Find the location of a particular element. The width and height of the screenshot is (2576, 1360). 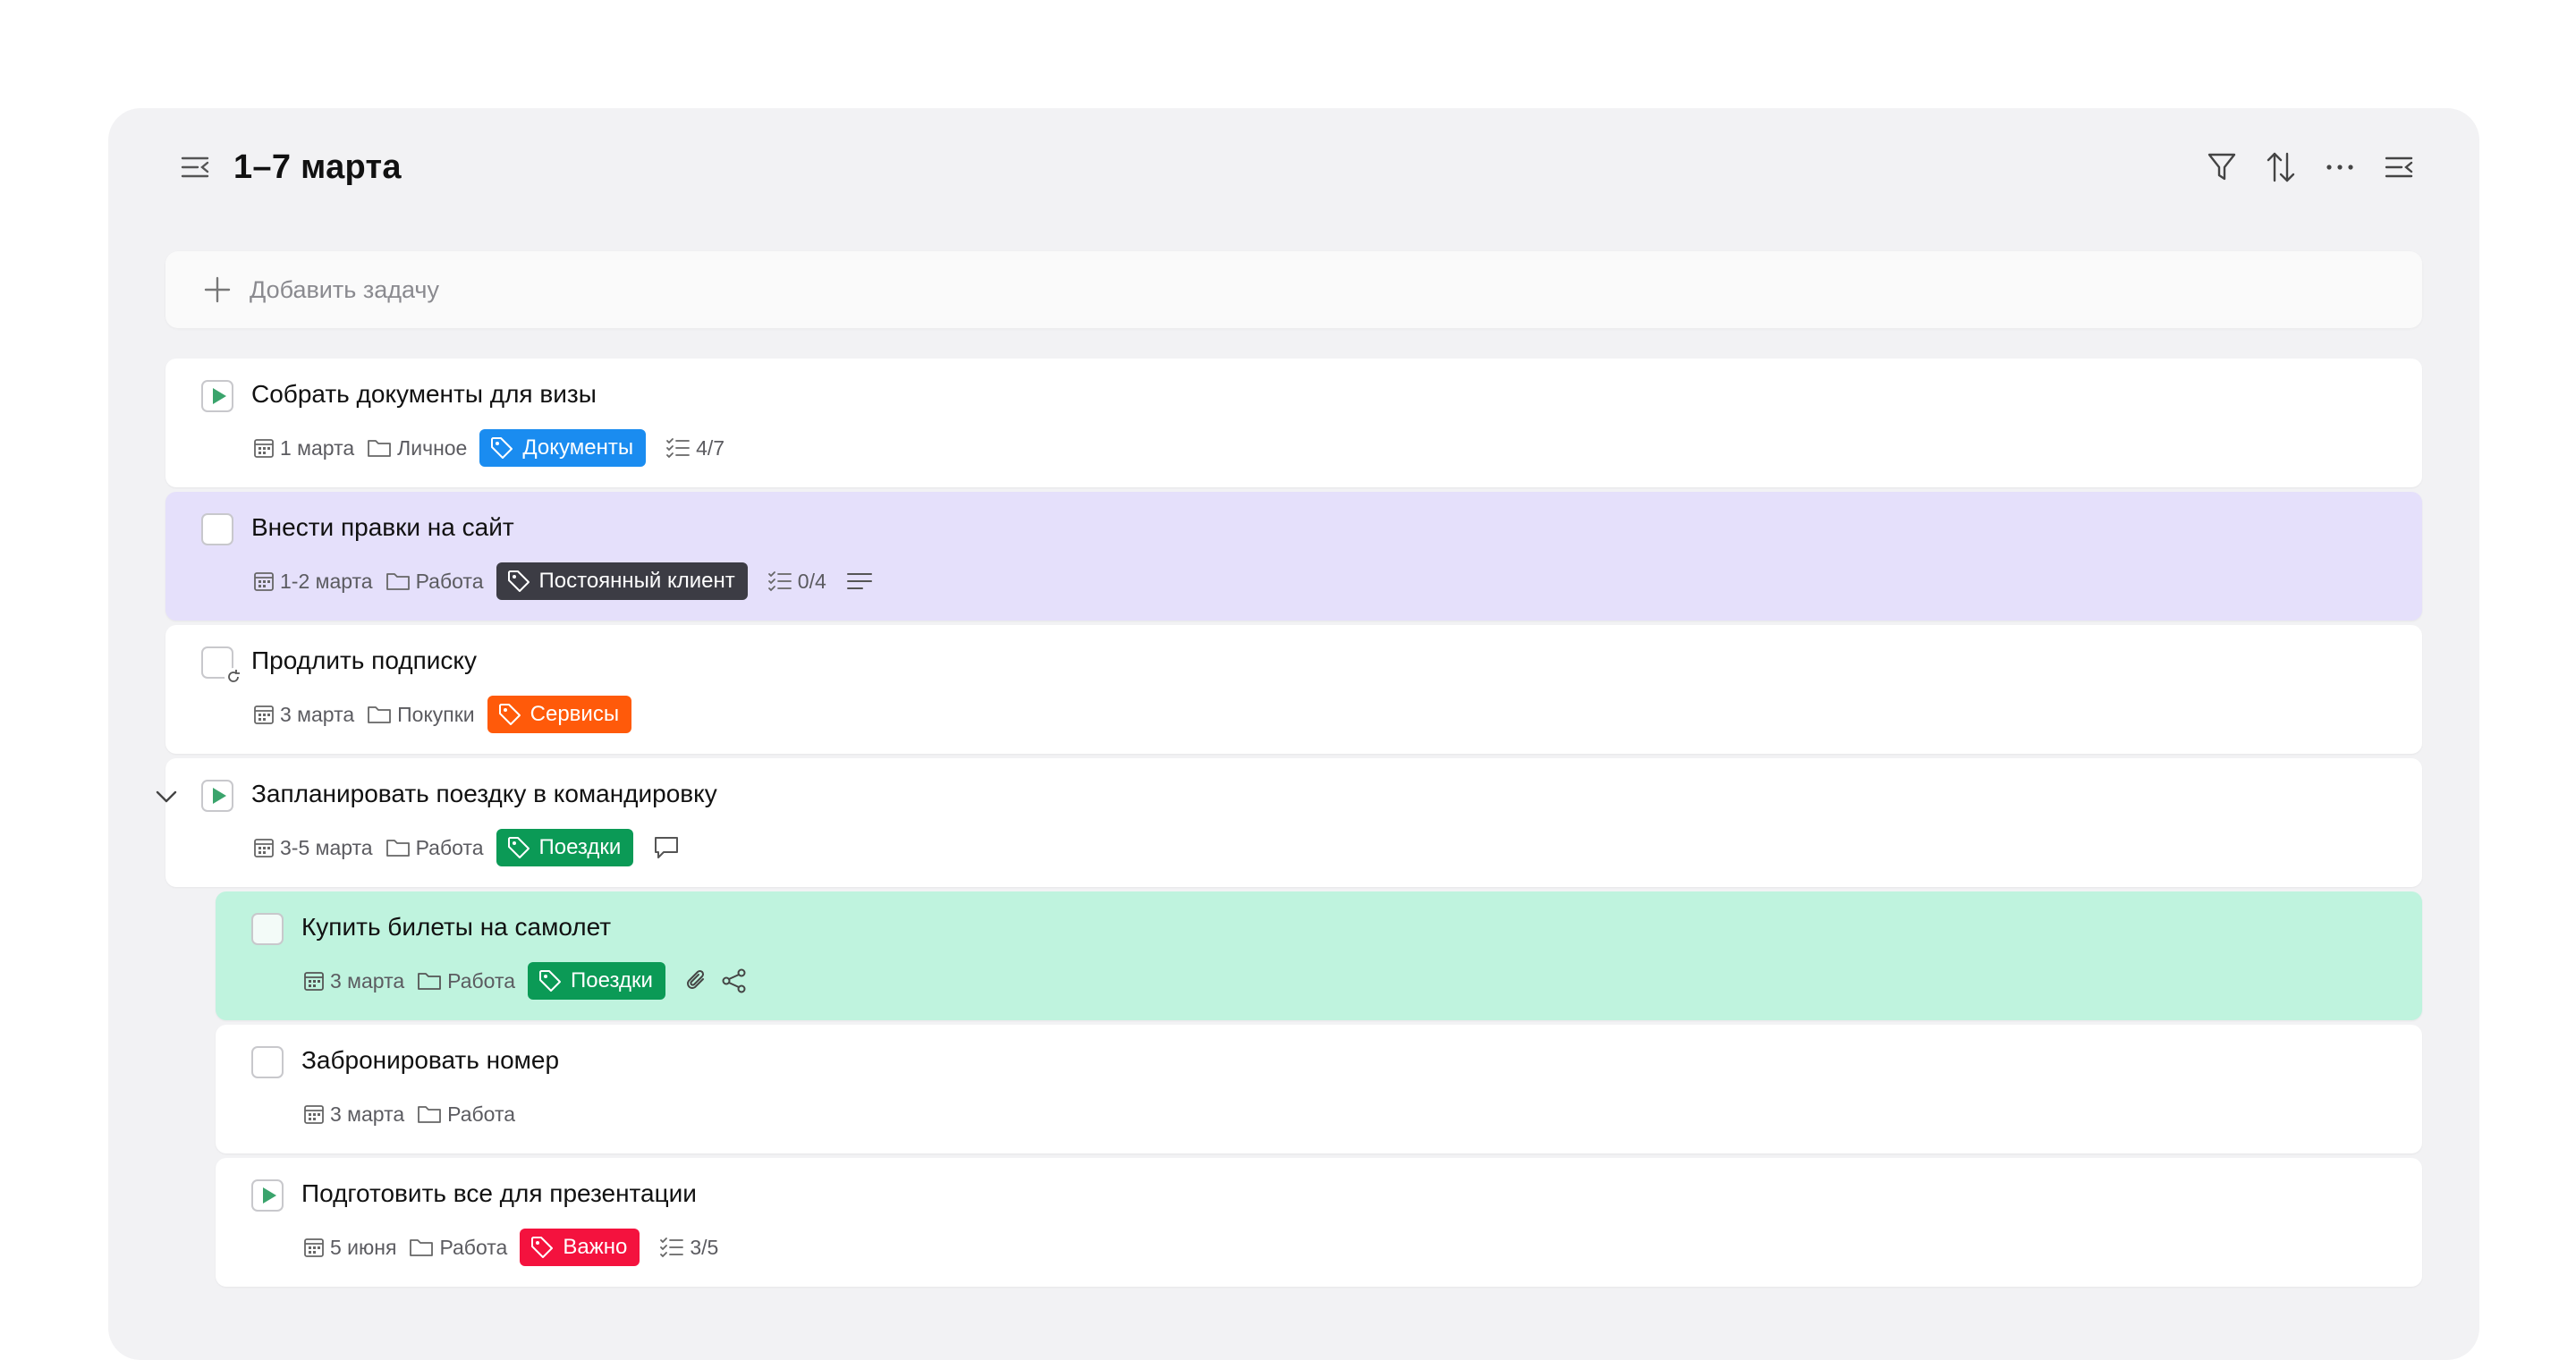

task-meta: 1-2 марта Работа Постоянный клиент 0/4 is located at coordinates (569, 581).